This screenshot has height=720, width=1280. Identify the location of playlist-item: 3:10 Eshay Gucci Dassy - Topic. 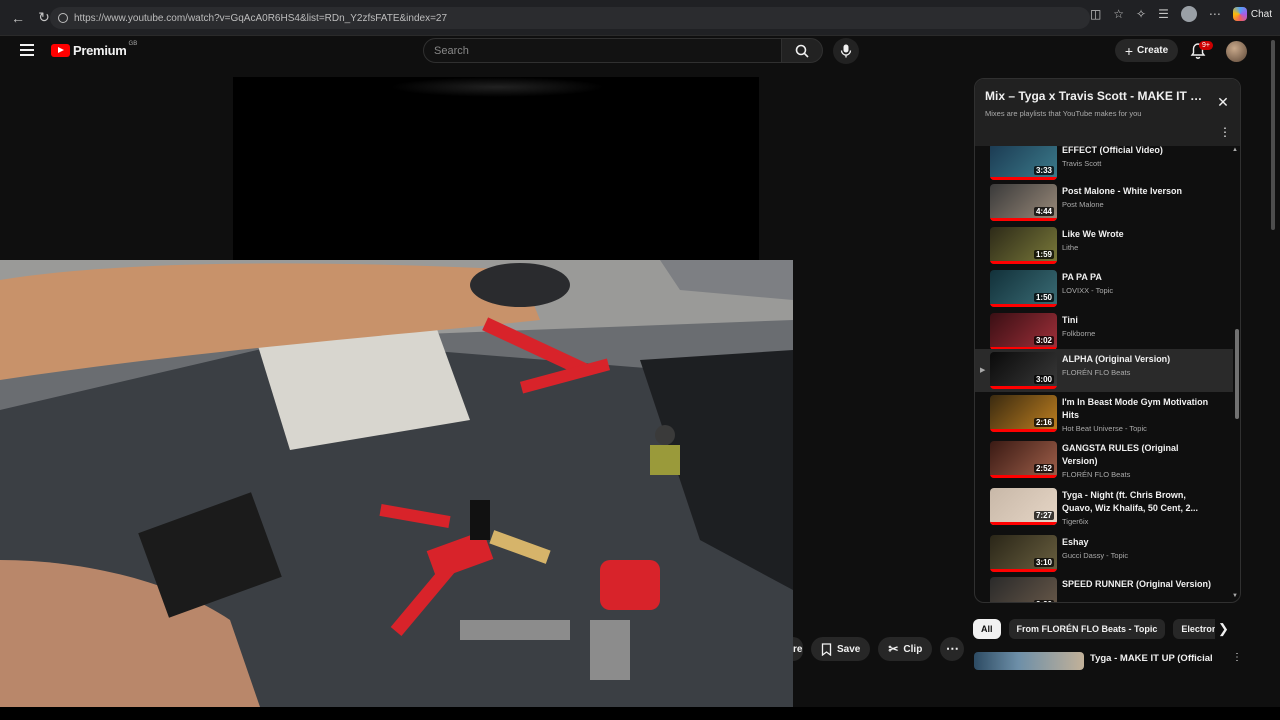
(1104, 553).